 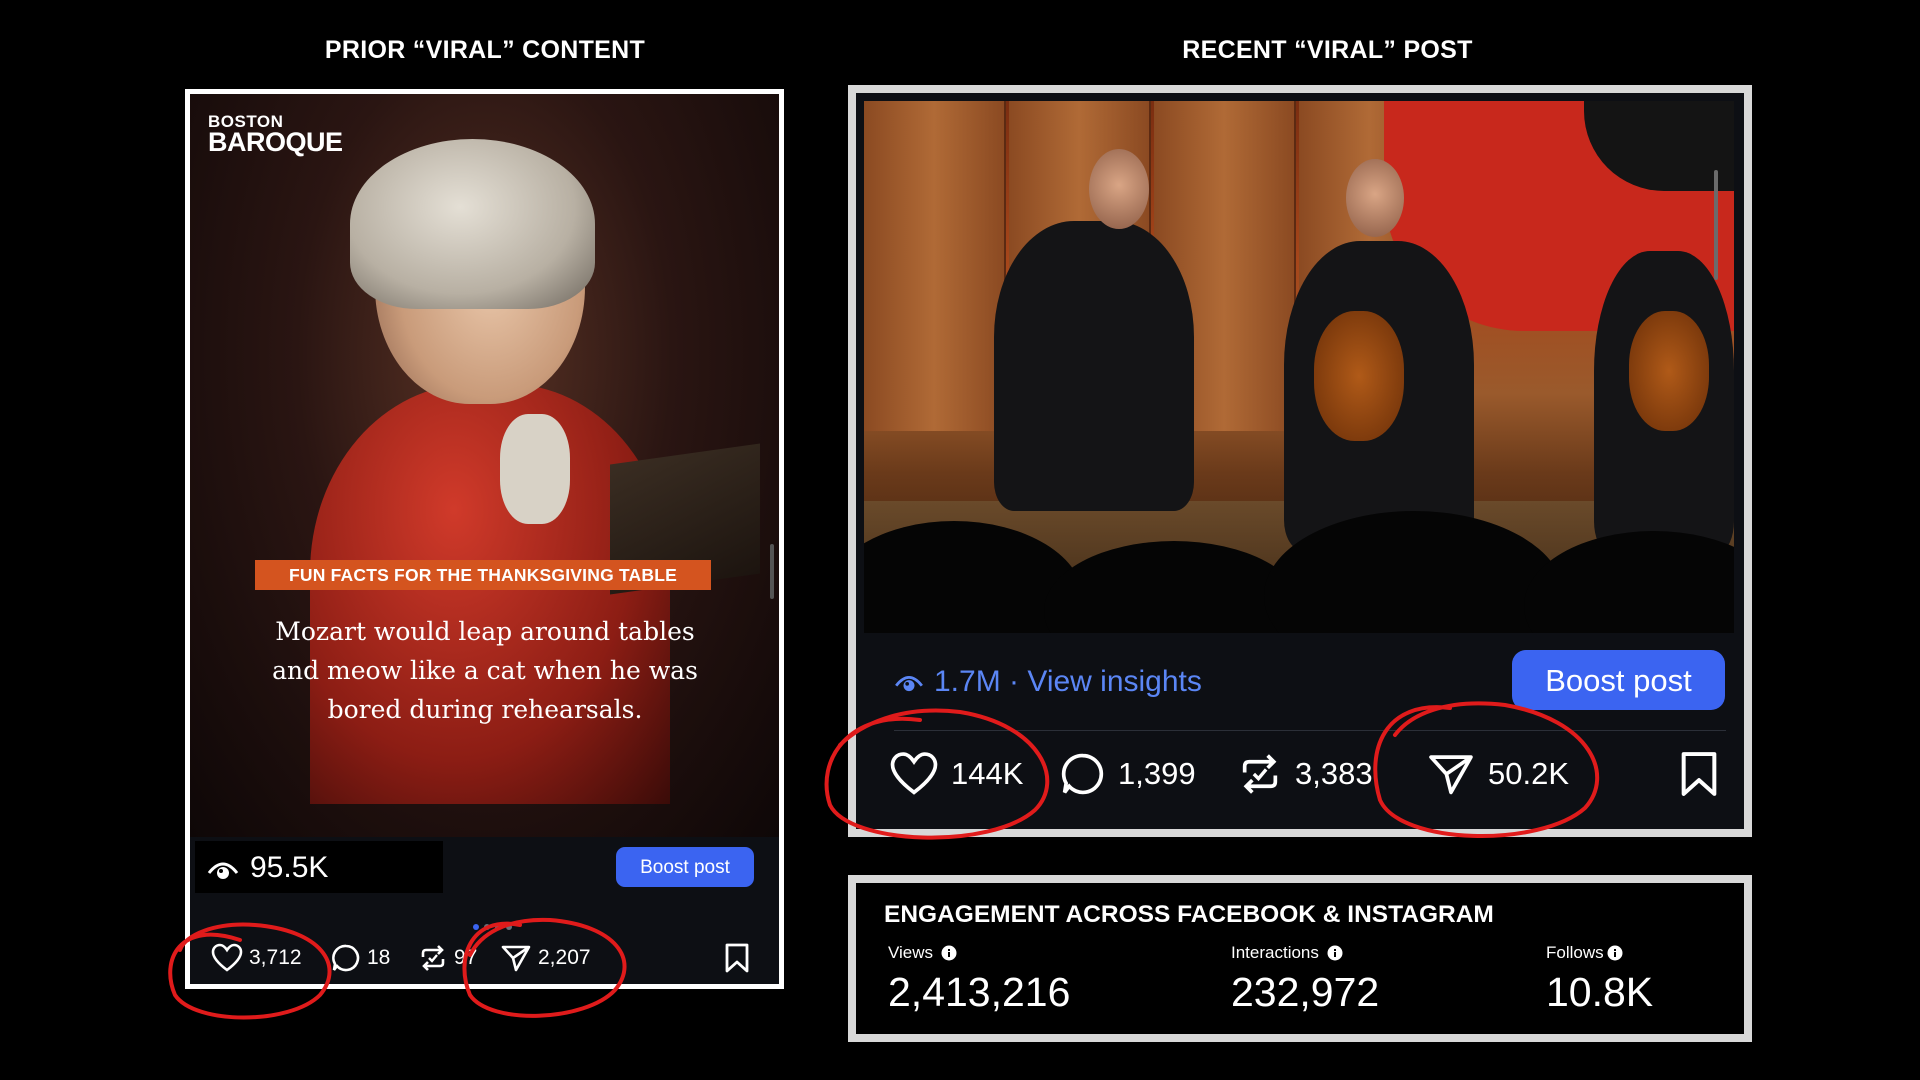 What do you see at coordinates (1575, 952) in the screenshot?
I see `metric-label: Follows` at bounding box center [1575, 952].